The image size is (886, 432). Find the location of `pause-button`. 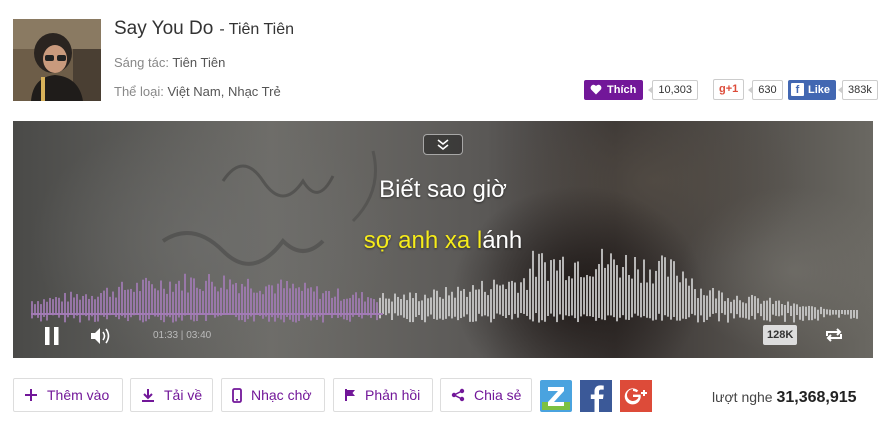

pause-button is located at coordinates (52, 336).